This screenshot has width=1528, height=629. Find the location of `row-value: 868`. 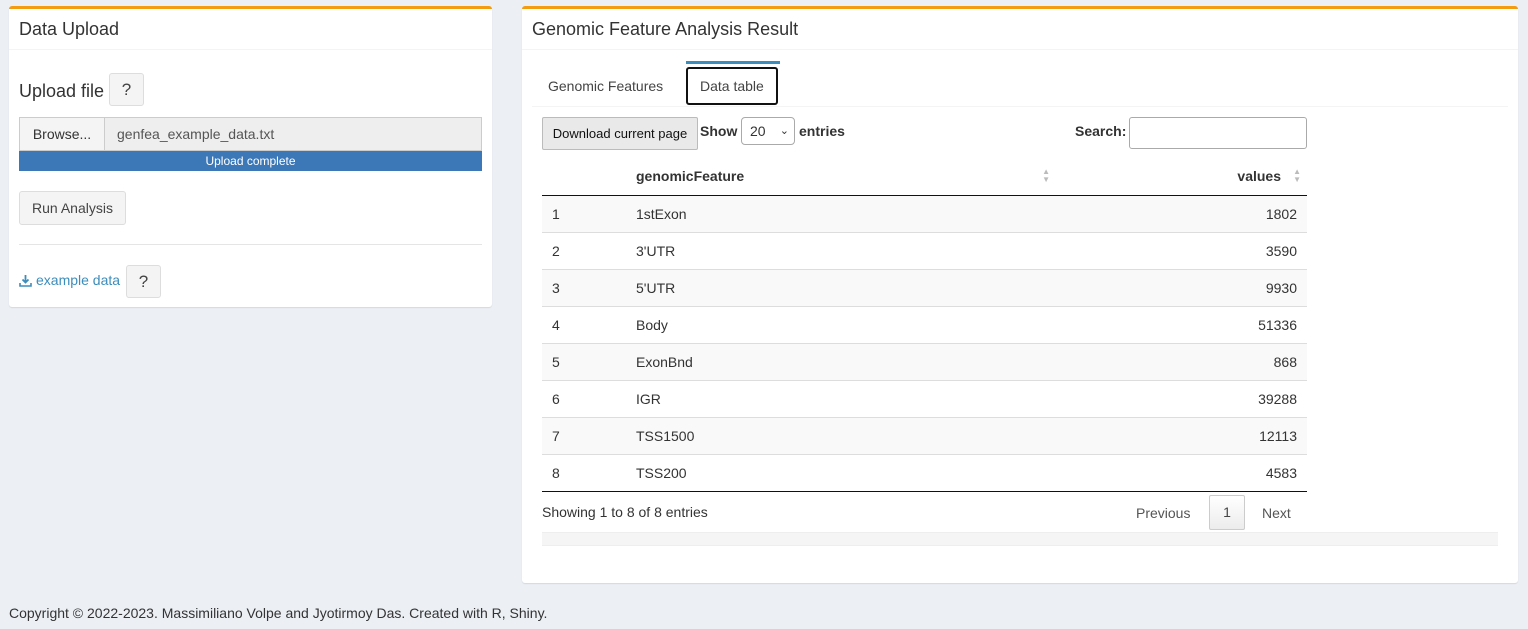

row-value: 868 is located at coordinates (1181, 361).